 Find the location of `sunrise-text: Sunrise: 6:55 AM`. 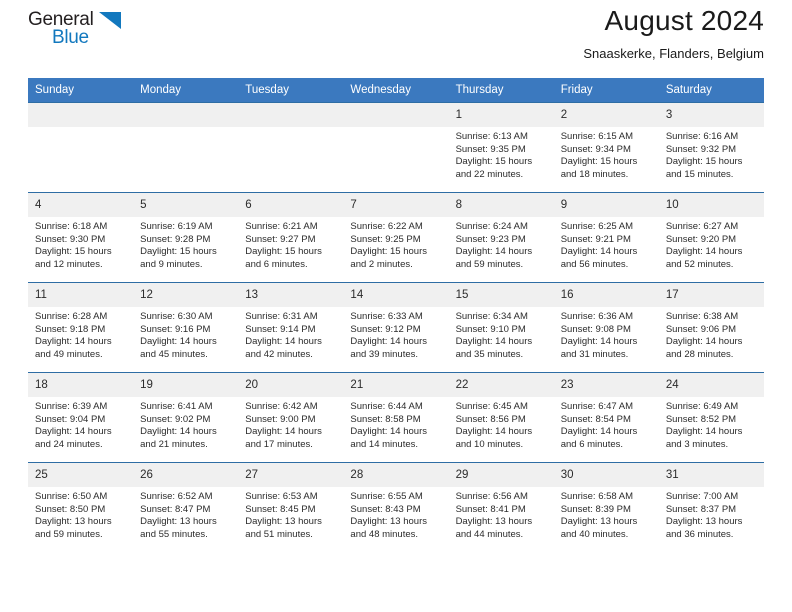

sunrise-text: Sunrise: 6:55 AM is located at coordinates (386, 496).